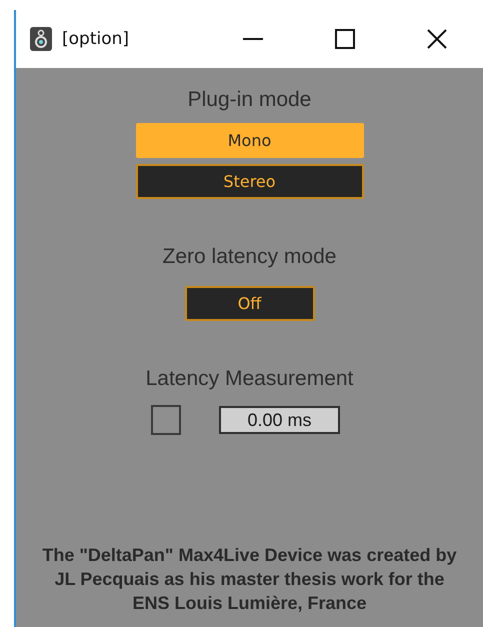 This screenshot has width=483, height=627. I want to click on mode-option: Mono, so click(250, 140).